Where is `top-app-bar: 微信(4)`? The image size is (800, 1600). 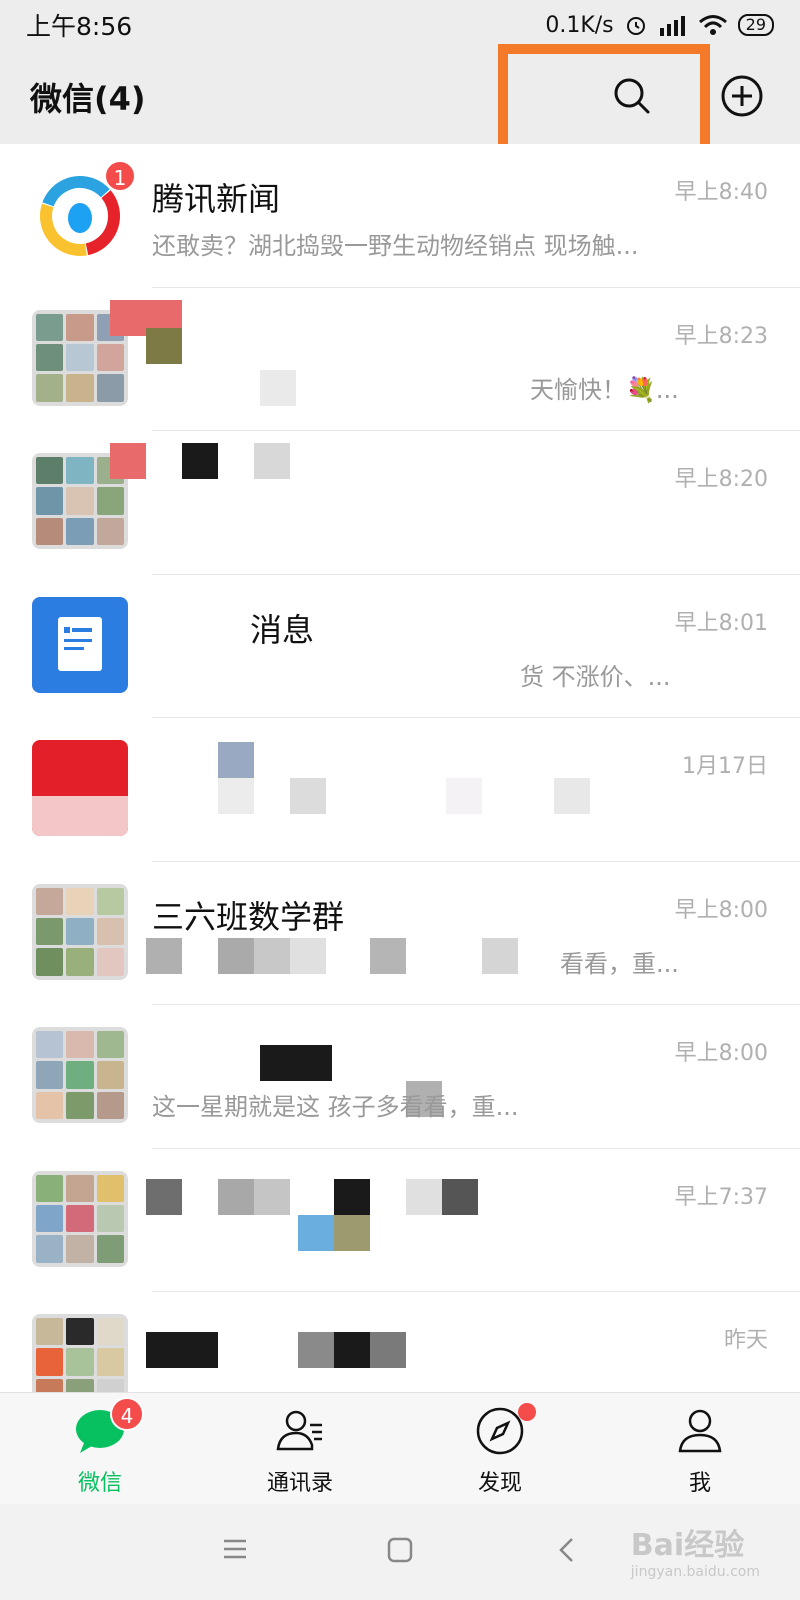 top-app-bar: 微信(4) is located at coordinates (400, 110).